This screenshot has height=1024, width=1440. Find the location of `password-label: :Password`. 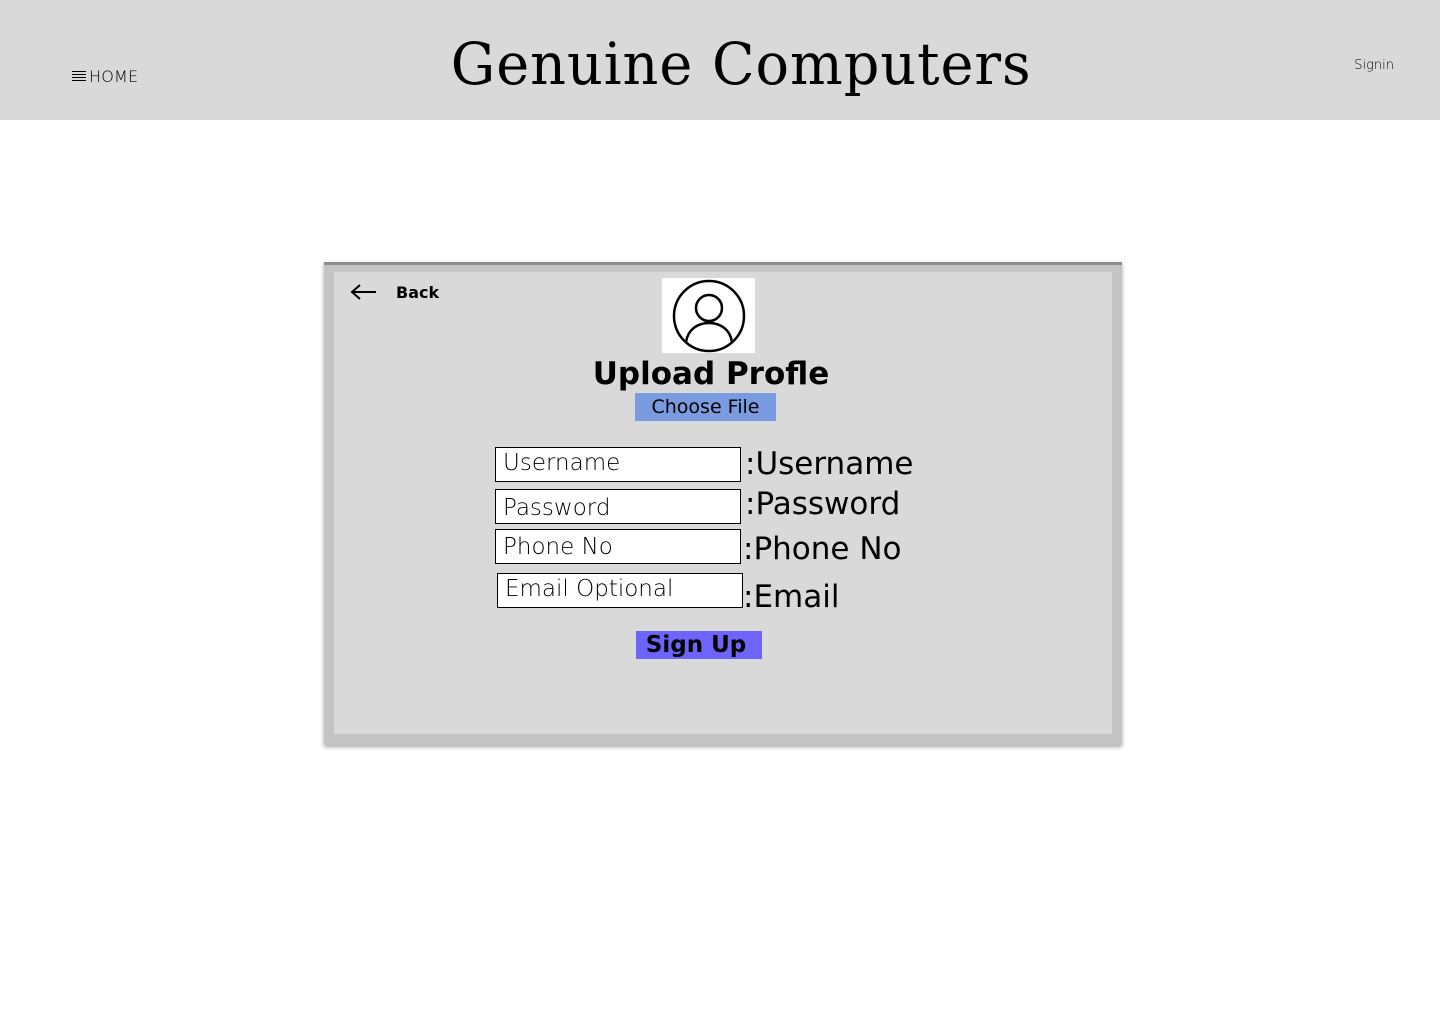

password-label: :Password is located at coordinates (823, 504).